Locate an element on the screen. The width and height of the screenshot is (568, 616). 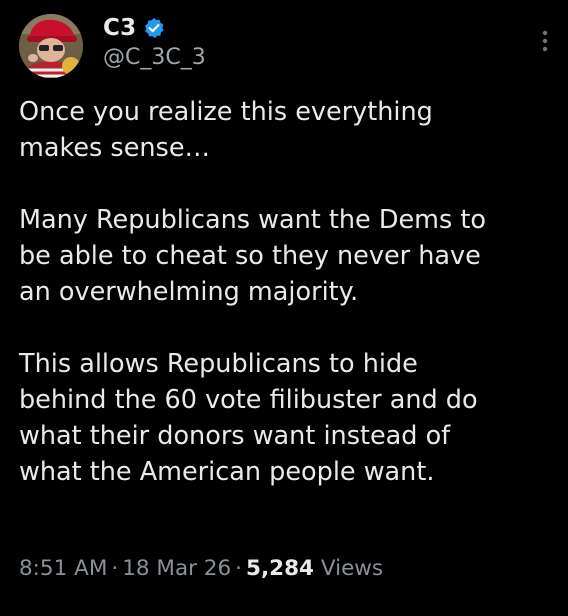
views-label: Views is located at coordinates (352, 568).